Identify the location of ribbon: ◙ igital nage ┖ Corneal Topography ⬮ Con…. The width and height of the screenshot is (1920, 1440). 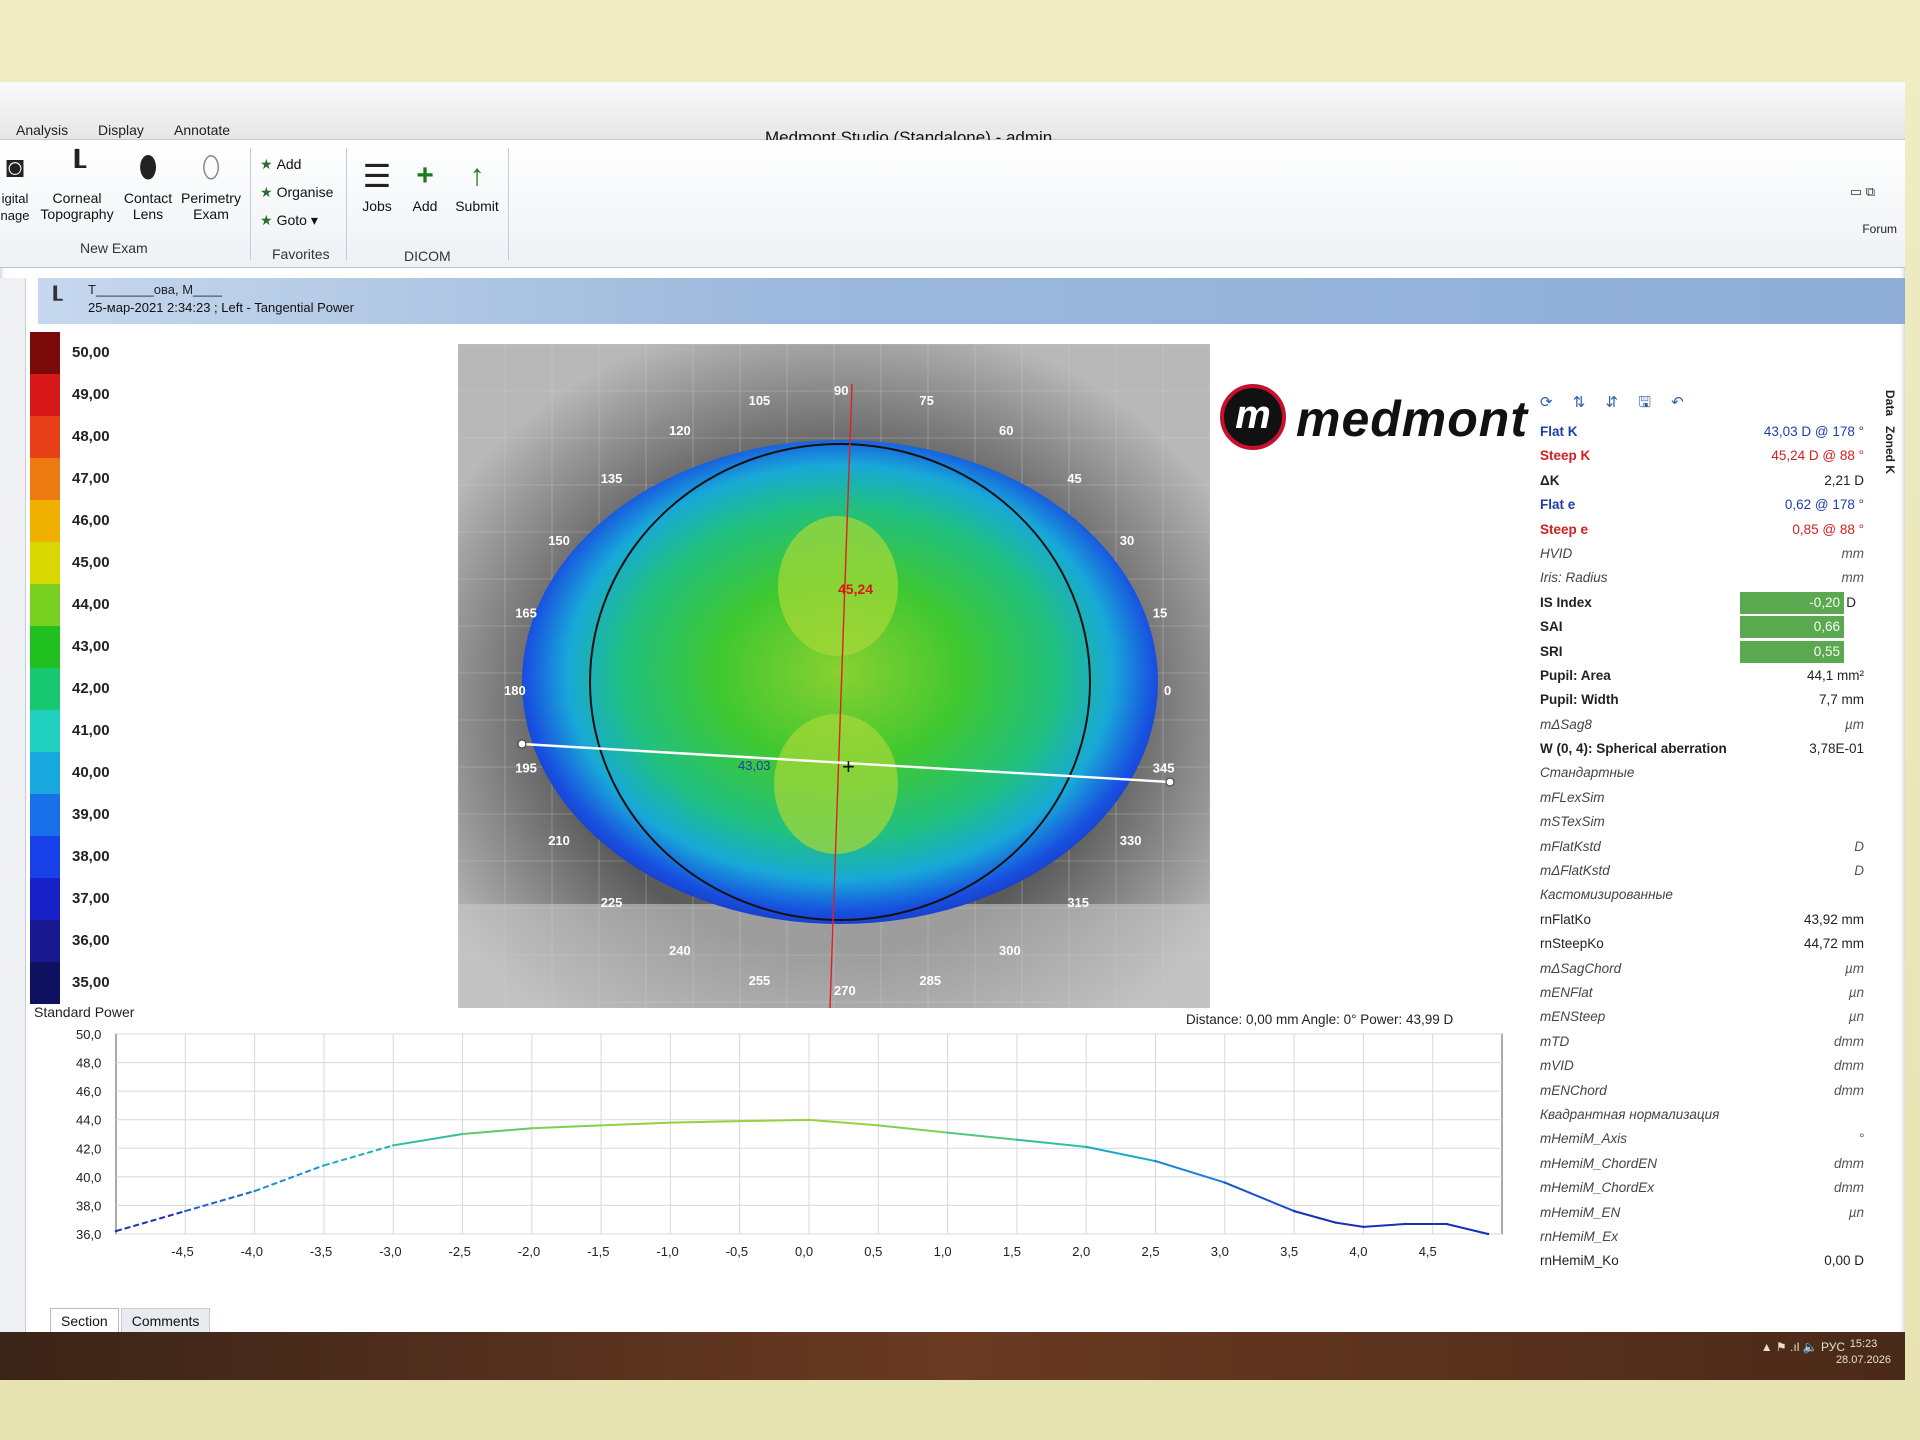
(952, 204).